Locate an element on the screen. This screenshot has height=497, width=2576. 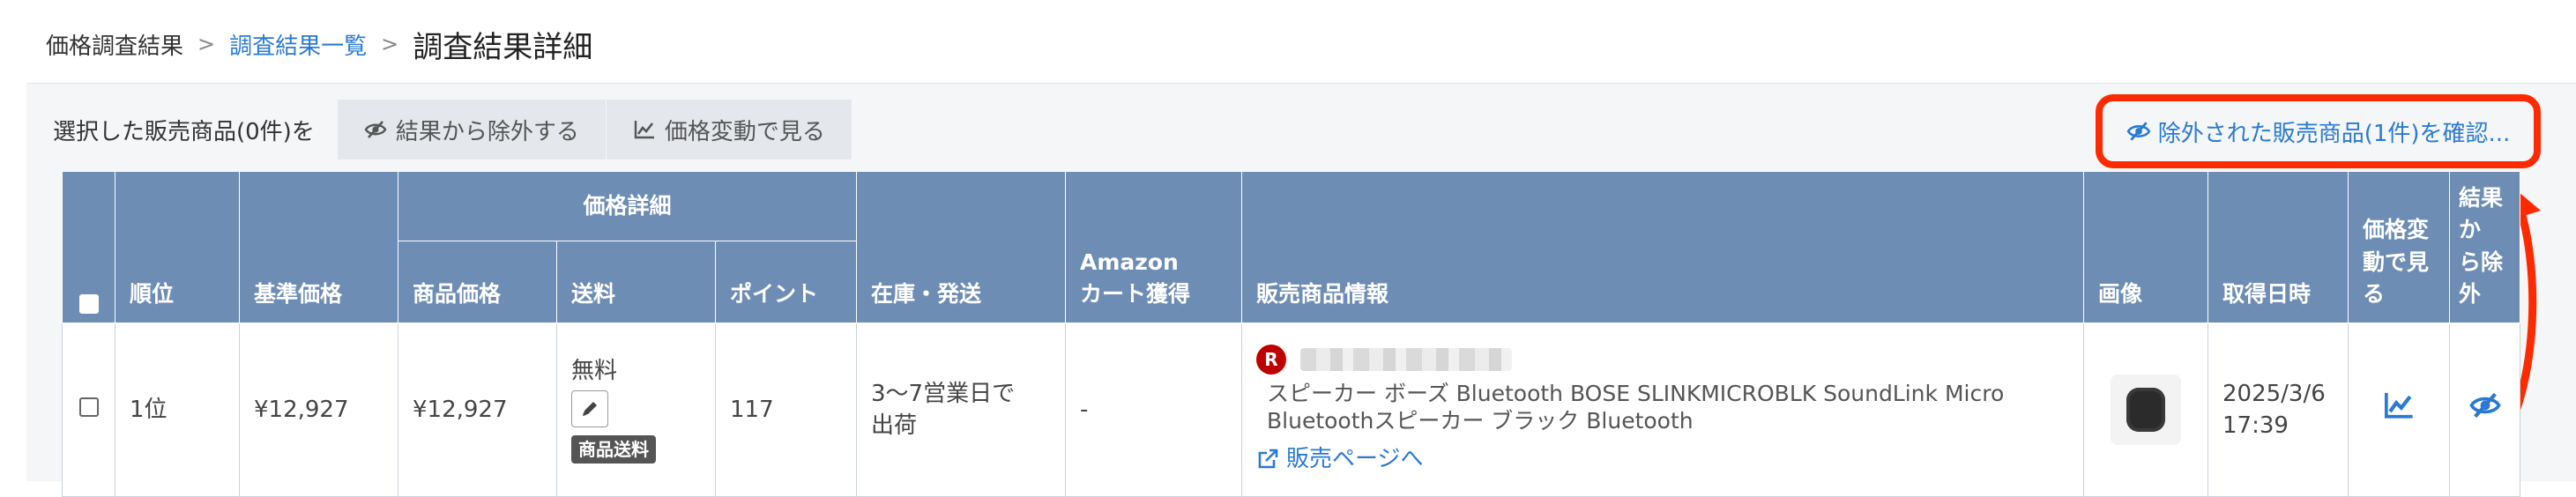
header-amazon-cart: Amazon カート獲得 is located at coordinates (1154, 247).